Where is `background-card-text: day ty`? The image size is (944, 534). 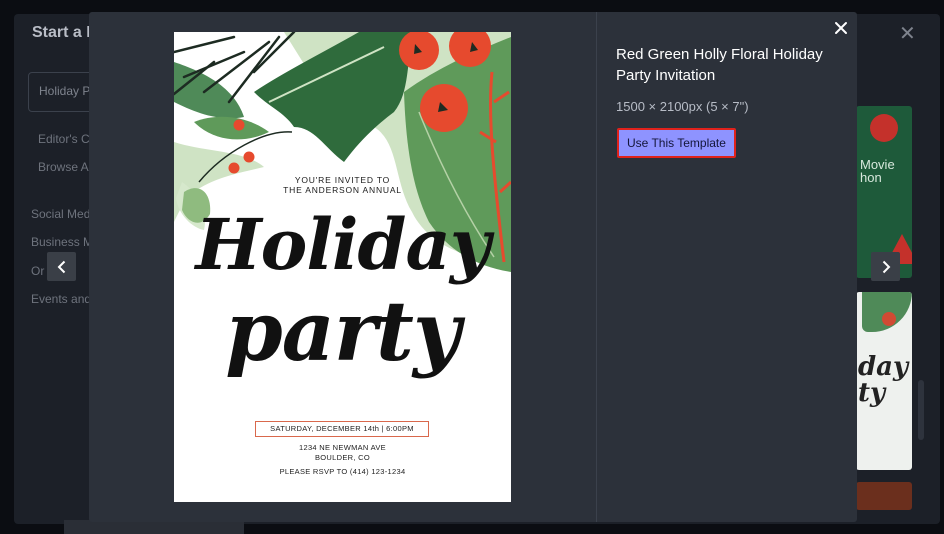
background-card-text: day ty is located at coordinates (883, 380).